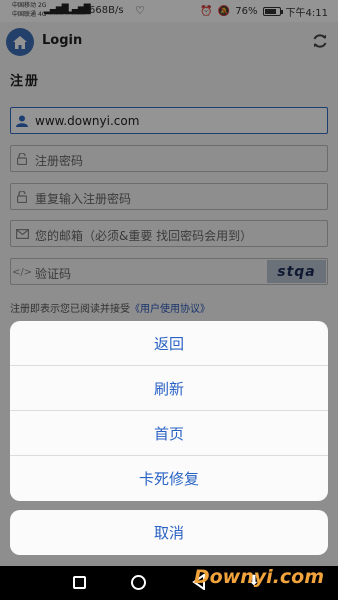 The width and height of the screenshot is (338, 600). What do you see at coordinates (169, 532) in the screenshot?
I see `cancel-button: 取消` at bounding box center [169, 532].